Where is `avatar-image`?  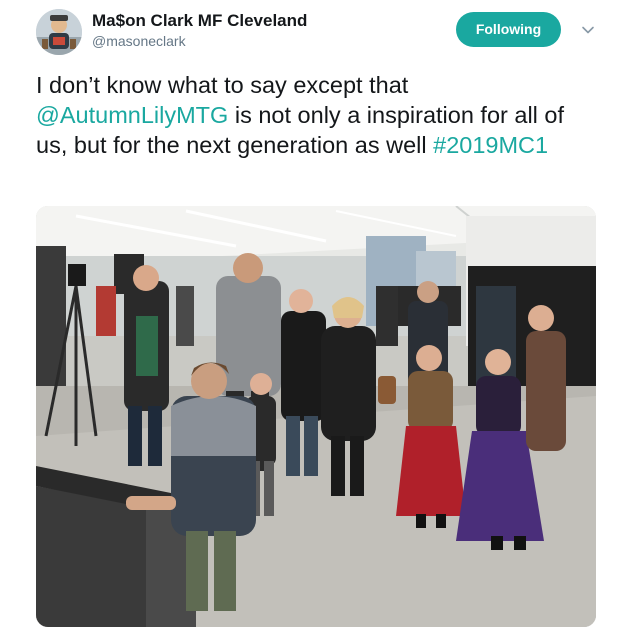 avatar-image is located at coordinates (59, 32).